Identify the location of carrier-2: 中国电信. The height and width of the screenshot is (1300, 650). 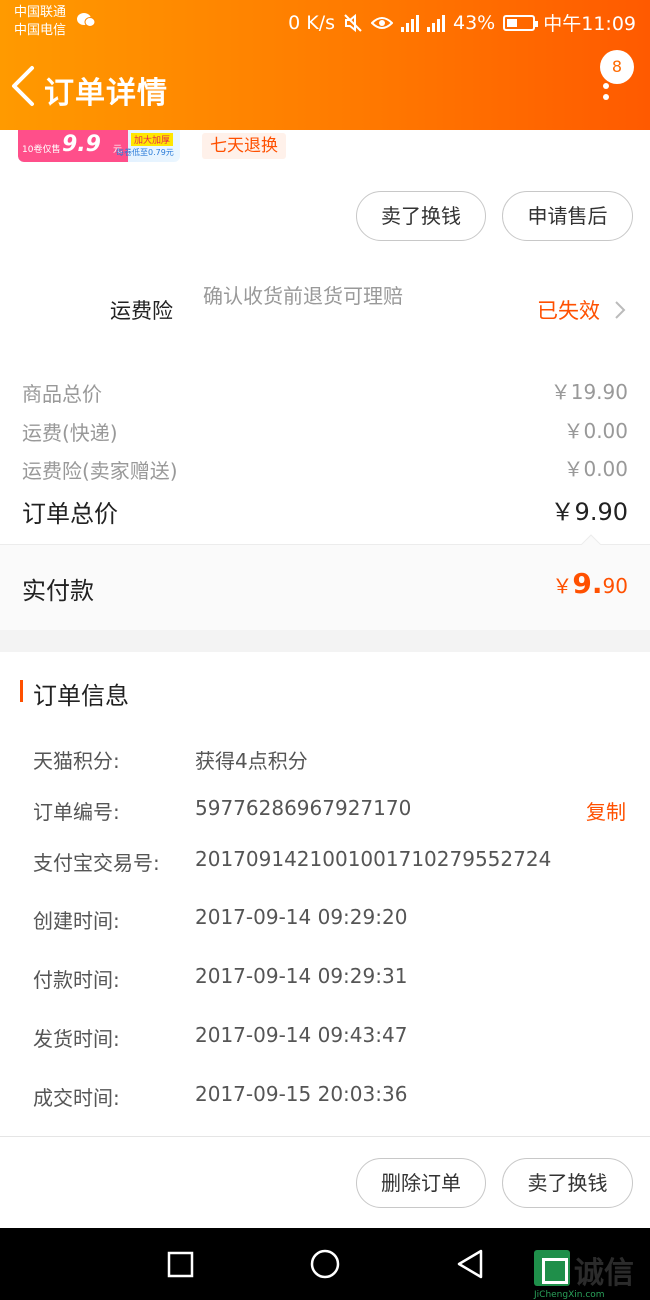
(40, 30).